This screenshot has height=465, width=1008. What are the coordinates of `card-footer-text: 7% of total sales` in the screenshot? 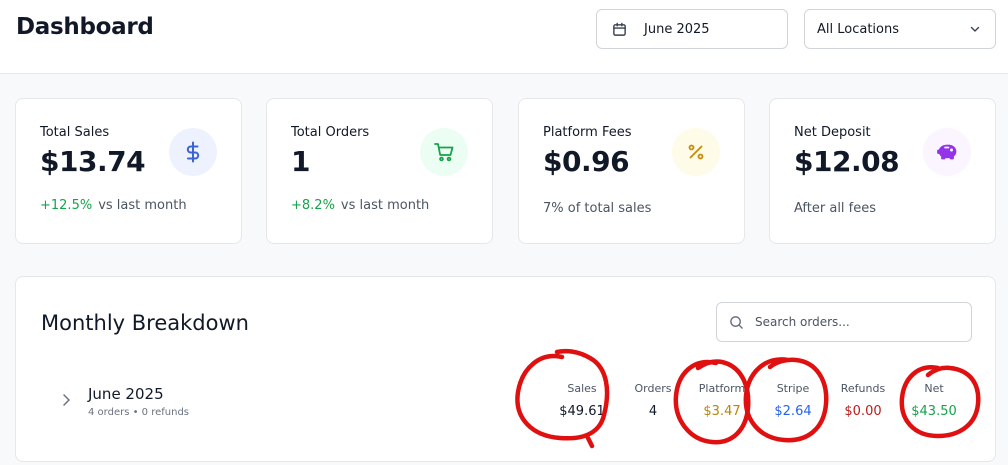 It's located at (597, 208).